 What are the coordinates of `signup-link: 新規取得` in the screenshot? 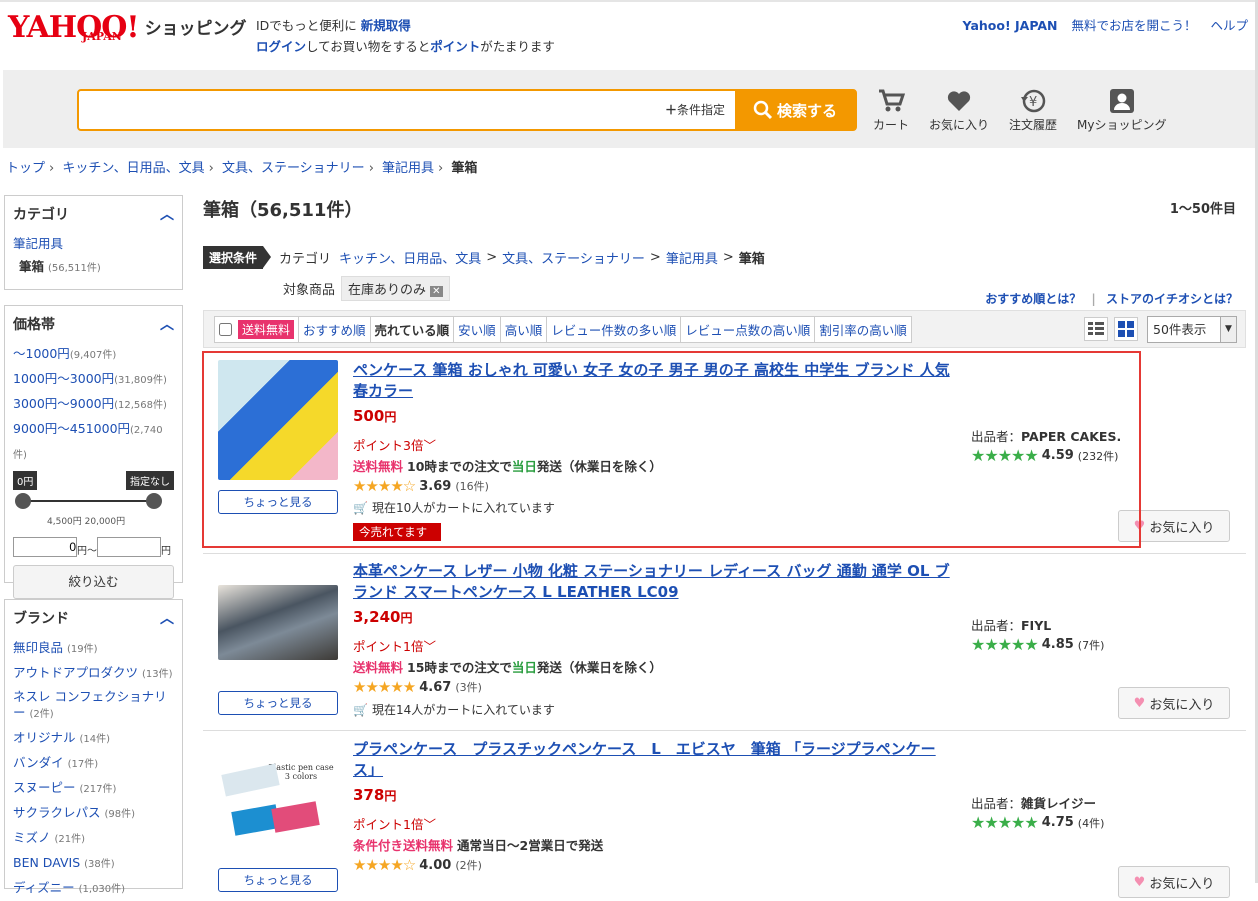 It's located at (386, 25).